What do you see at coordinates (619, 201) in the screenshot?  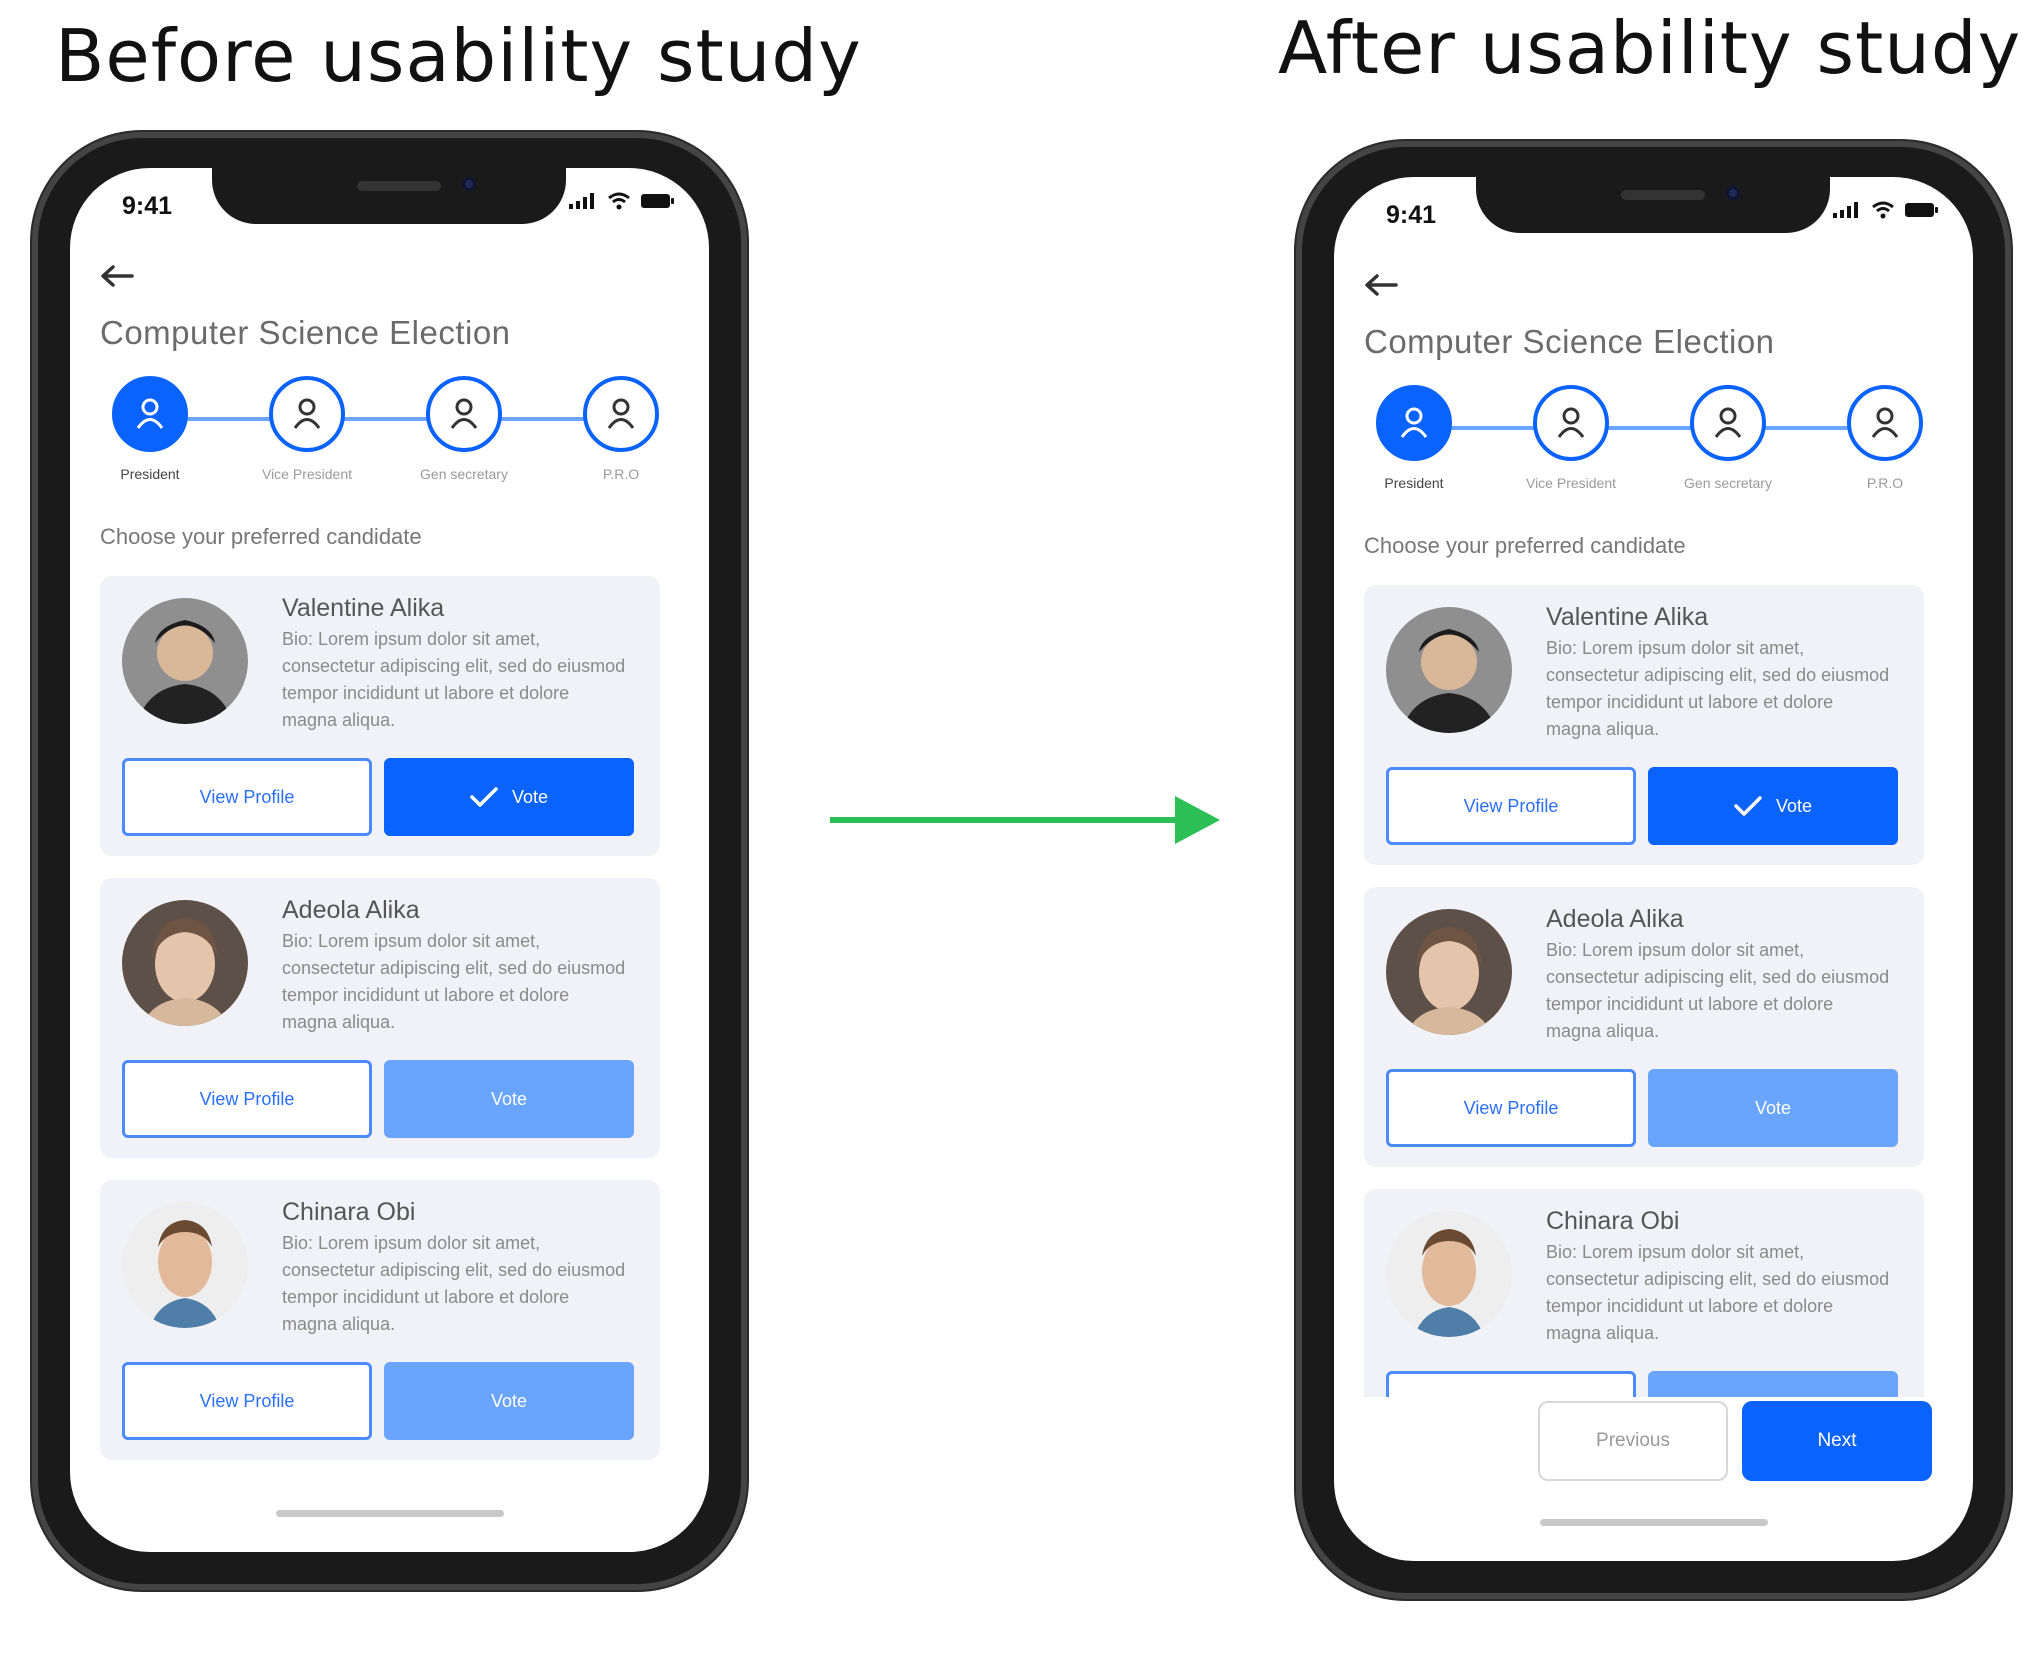 I see `wifi-icon` at bounding box center [619, 201].